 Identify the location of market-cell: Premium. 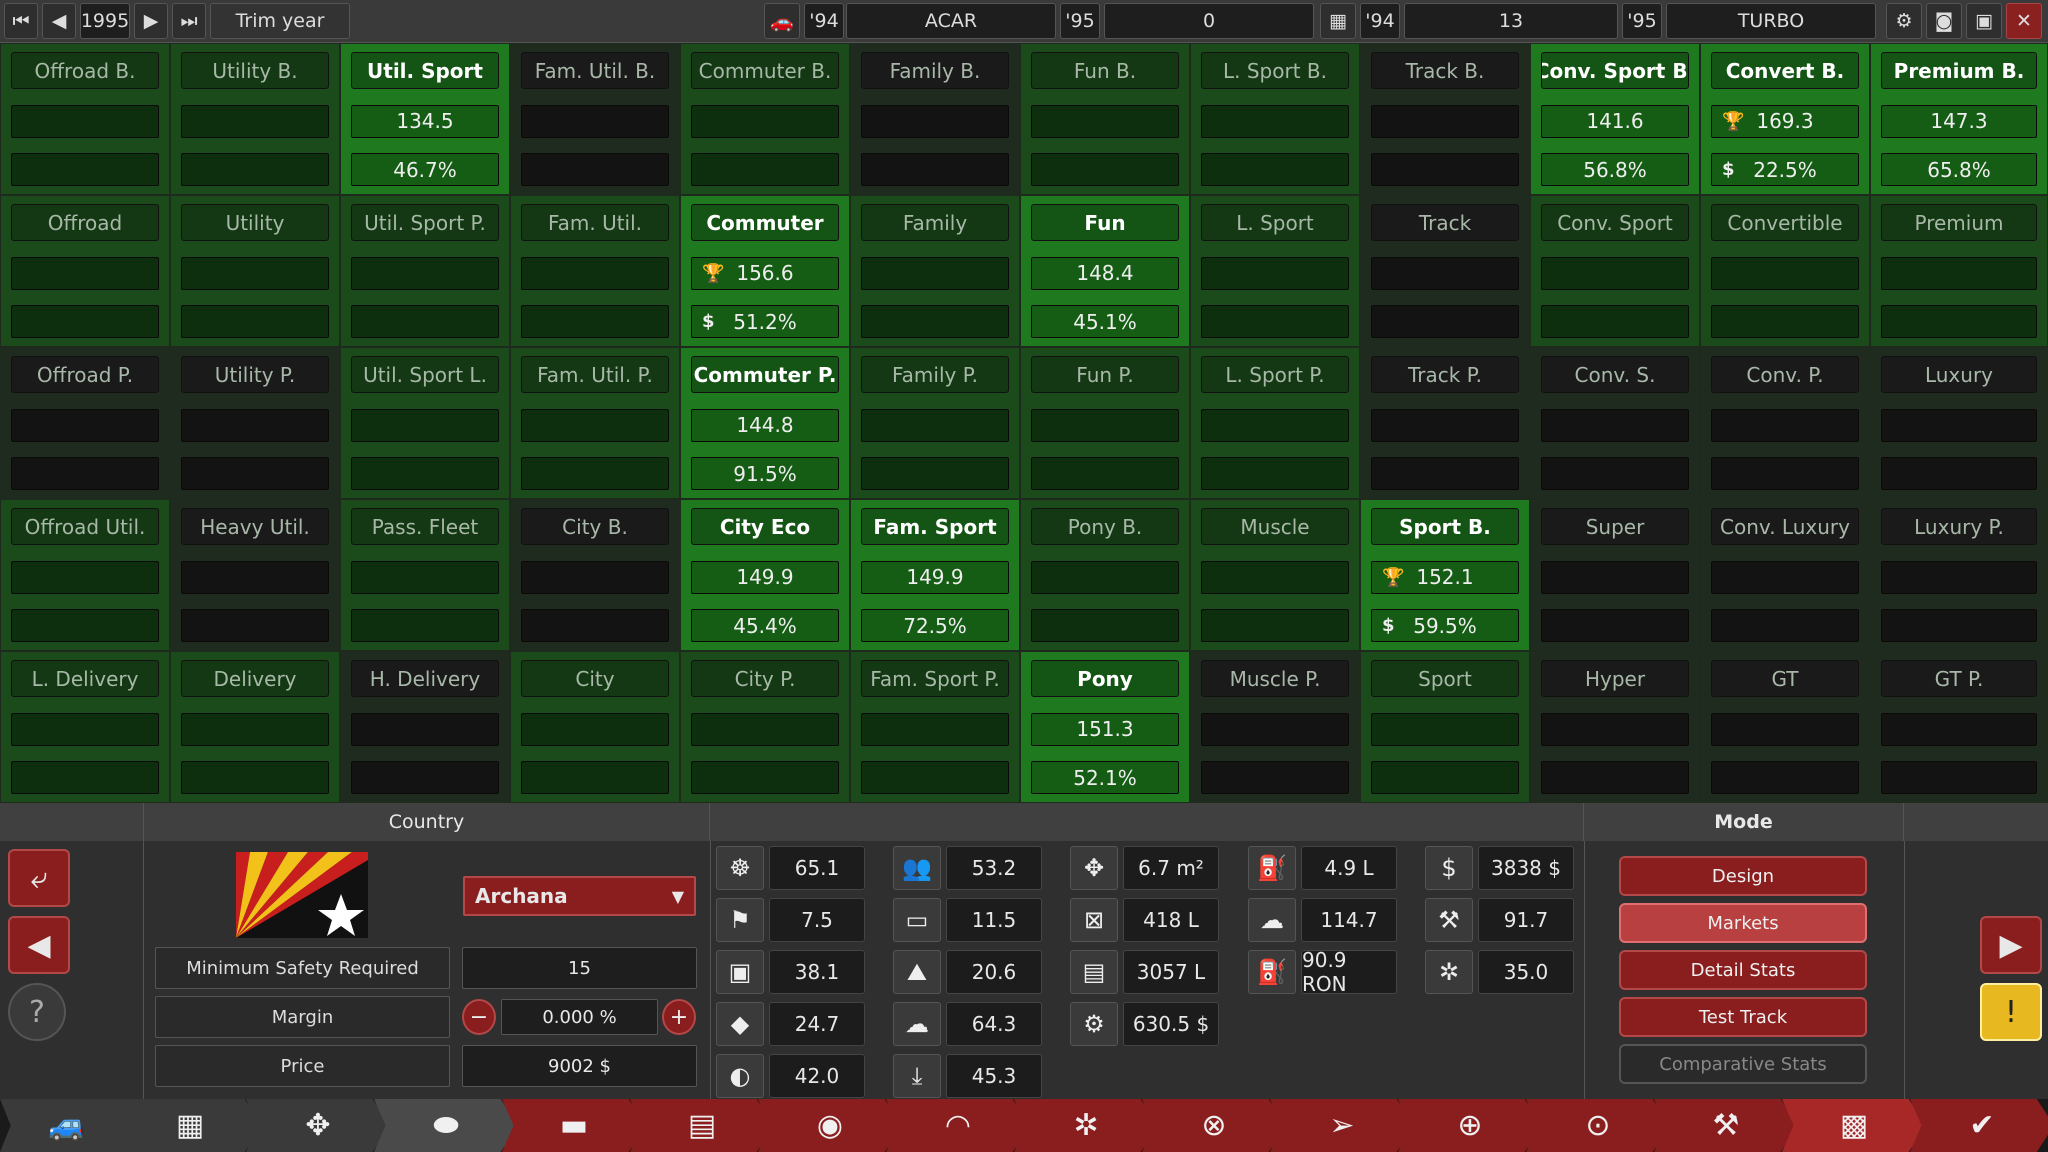
(1959, 271).